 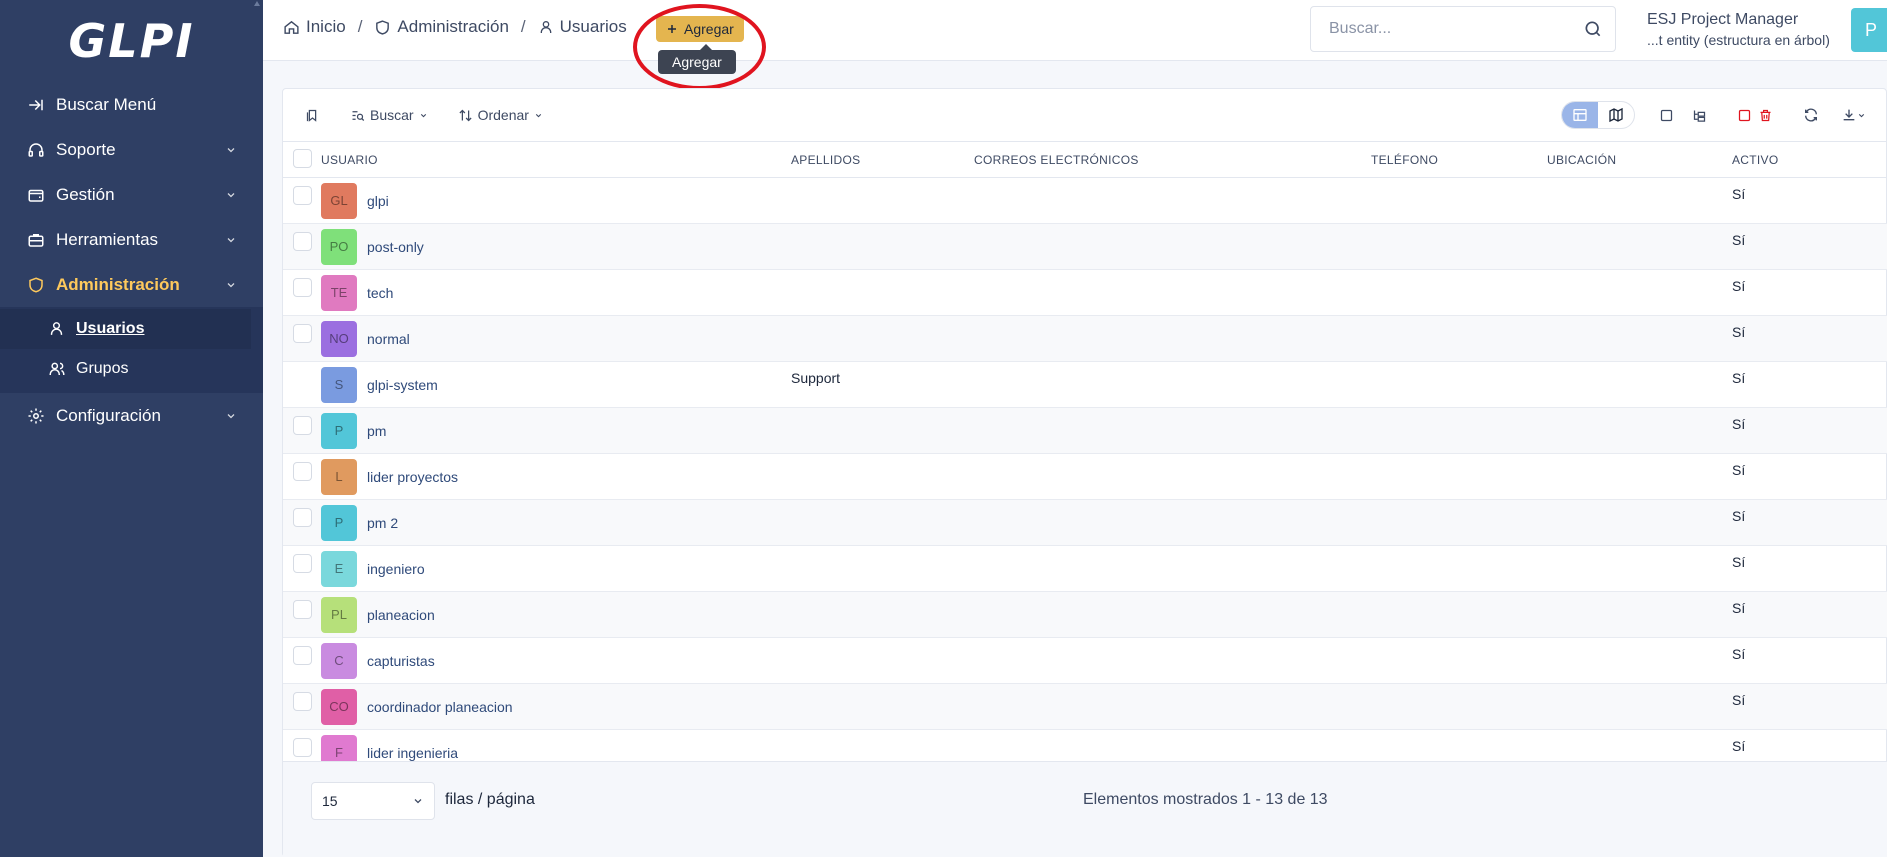 I want to click on email-cell, so click(x=1168, y=615).